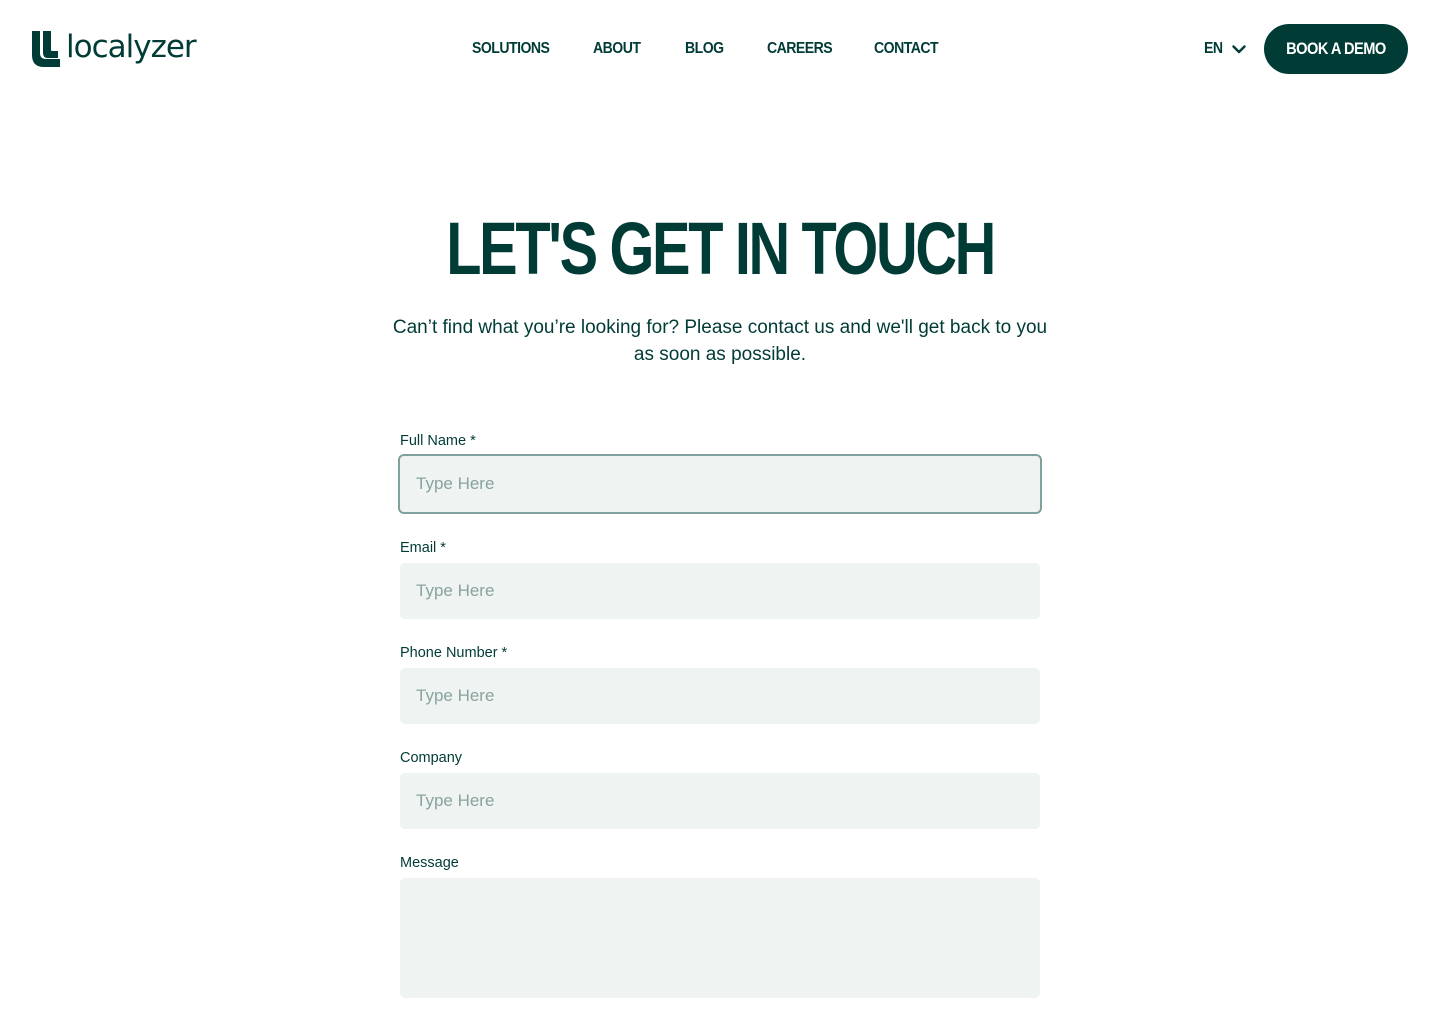 The image size is (1440, 1026). What do you see at coordinates (1239, 48) in the screenshot?
I see `chevron-down-icon` at bounding box center [1239, 48].